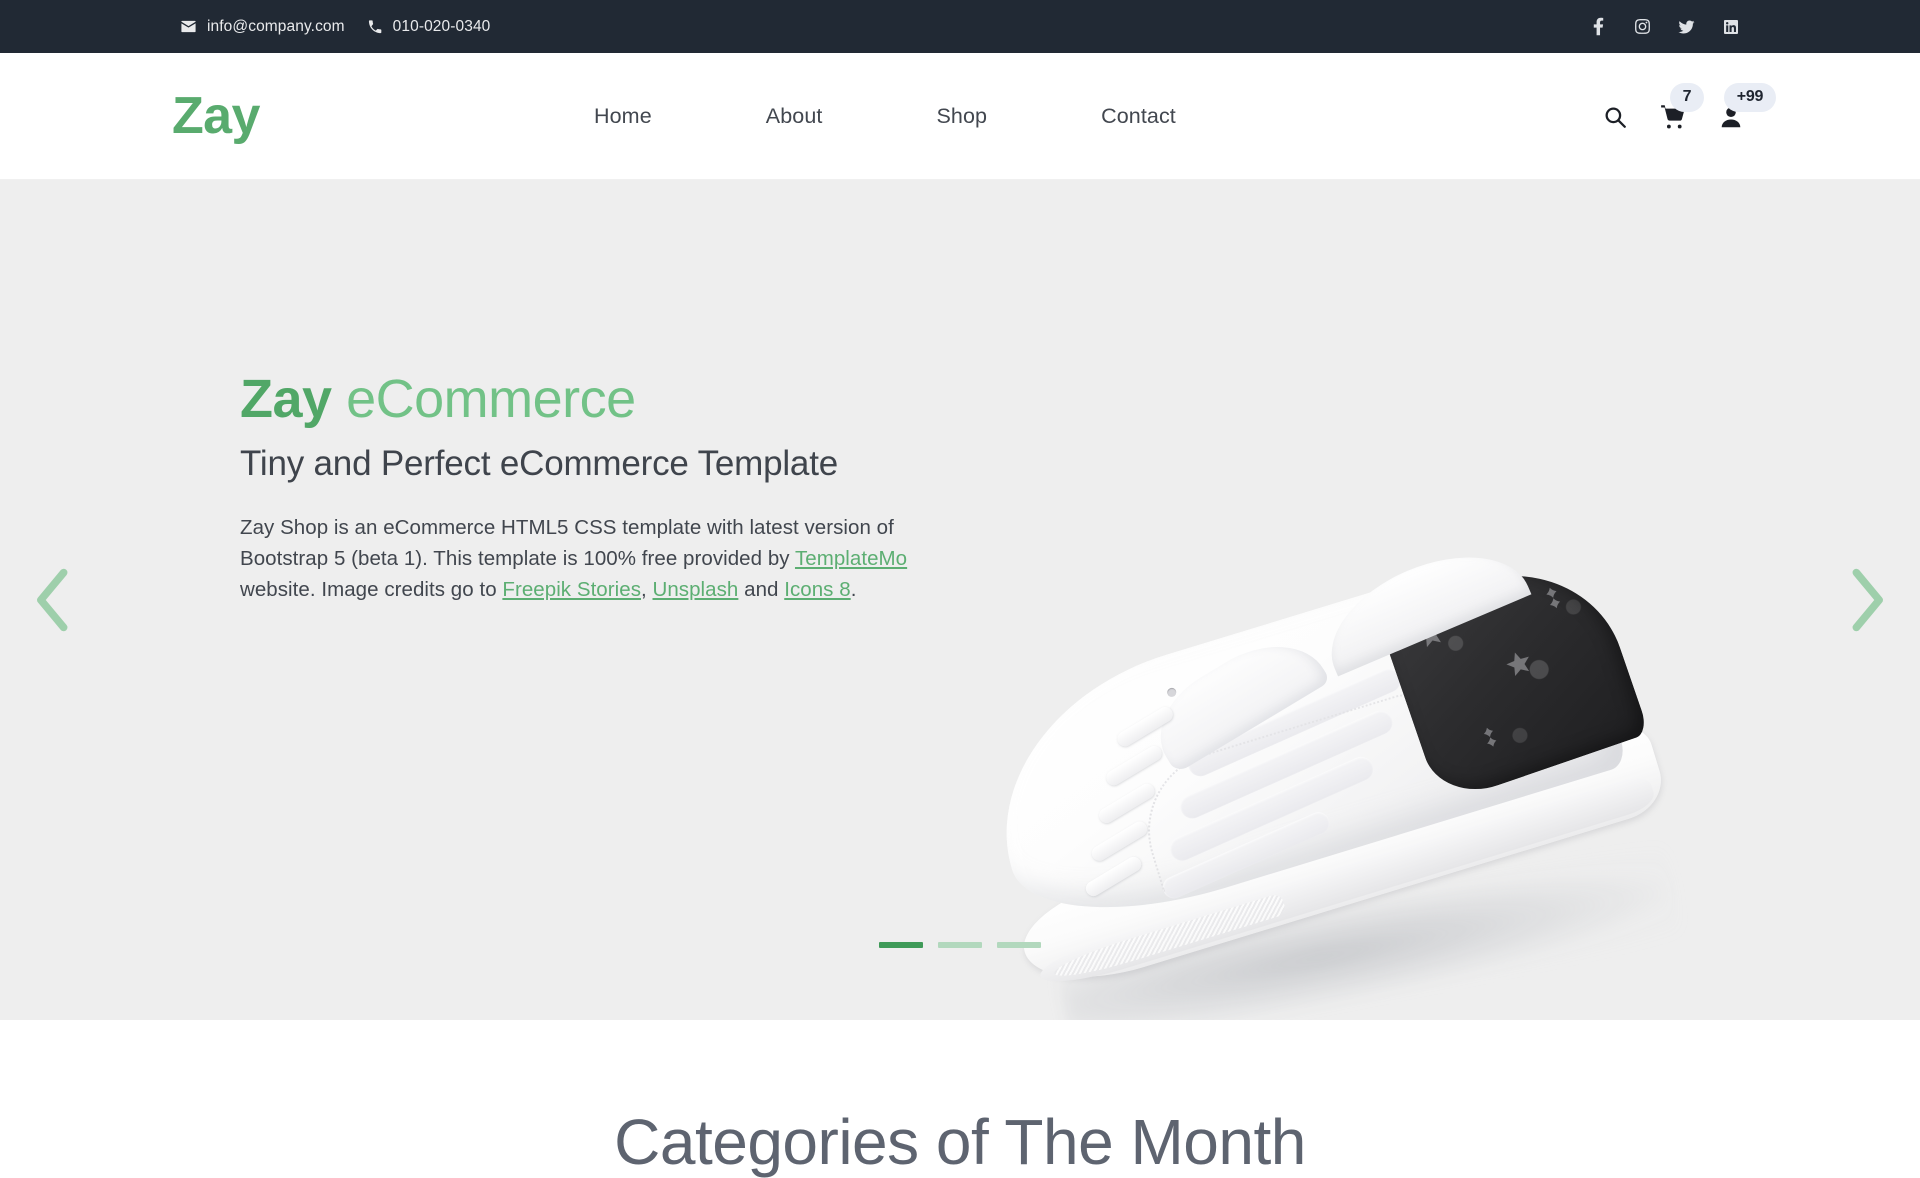  I want to click on search-button, so click(1615, 117).